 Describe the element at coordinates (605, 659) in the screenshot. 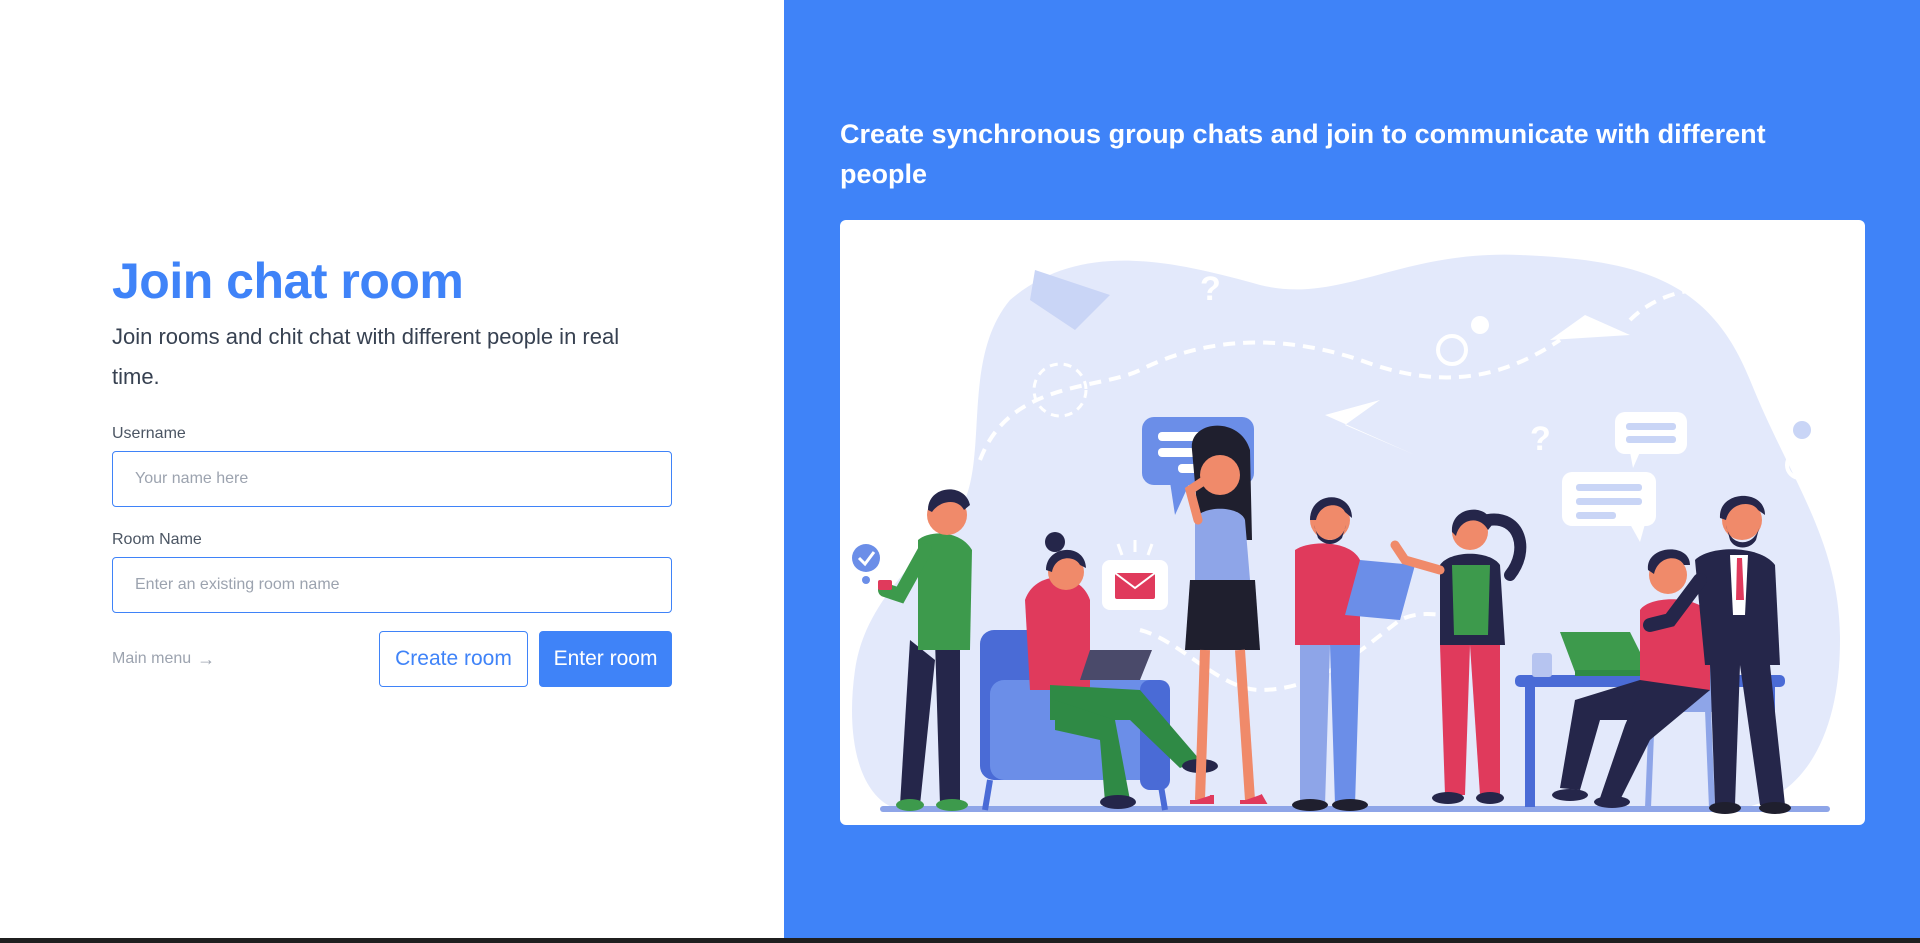

I see `enter-room-button: Enter room` at that location.